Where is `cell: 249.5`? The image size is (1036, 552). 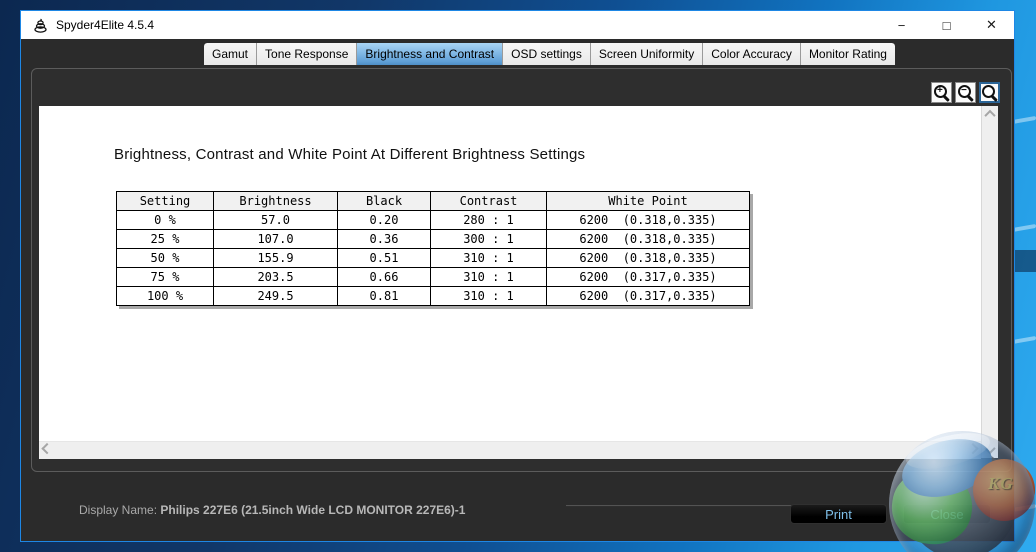
cell: 249.5 is located at coordinates (275, 296).